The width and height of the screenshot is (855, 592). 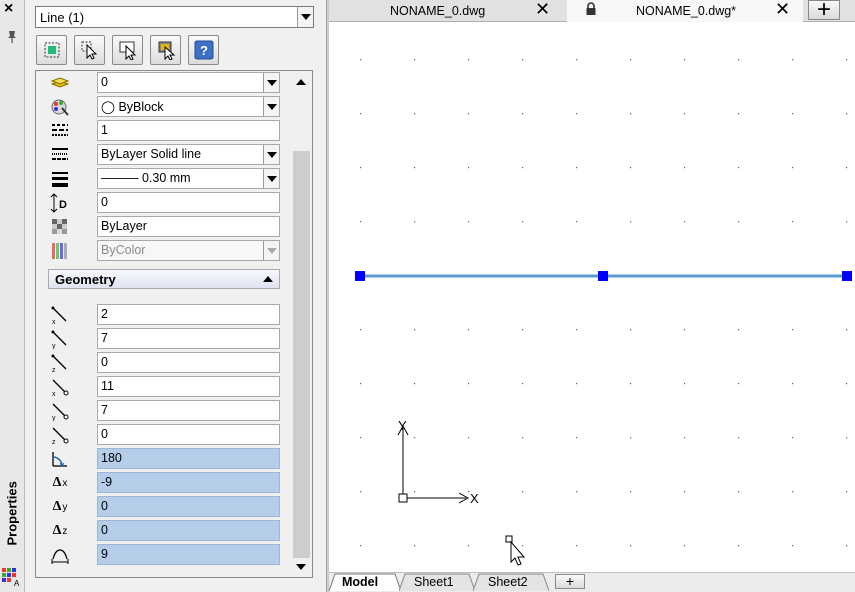 What do you see at coordinates (188, 106) in the screenshot?
I see `property-value-field: ◯ ByBlock` at bounding box center [188, 106].